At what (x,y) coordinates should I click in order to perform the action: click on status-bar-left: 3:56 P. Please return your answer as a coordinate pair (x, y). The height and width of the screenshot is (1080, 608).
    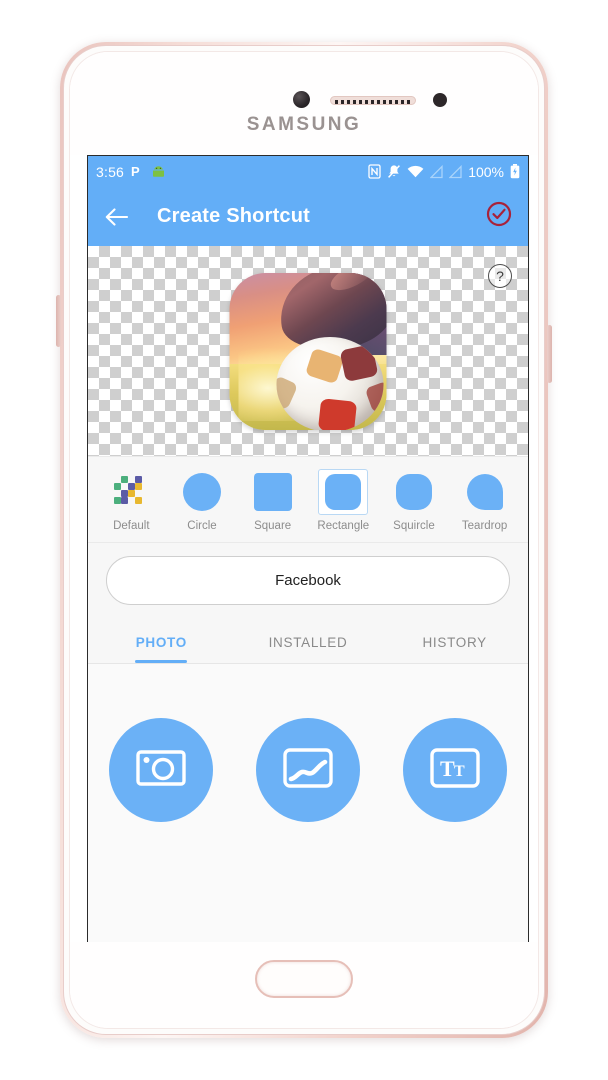
    Looking at the image, I should click on (131, 172).